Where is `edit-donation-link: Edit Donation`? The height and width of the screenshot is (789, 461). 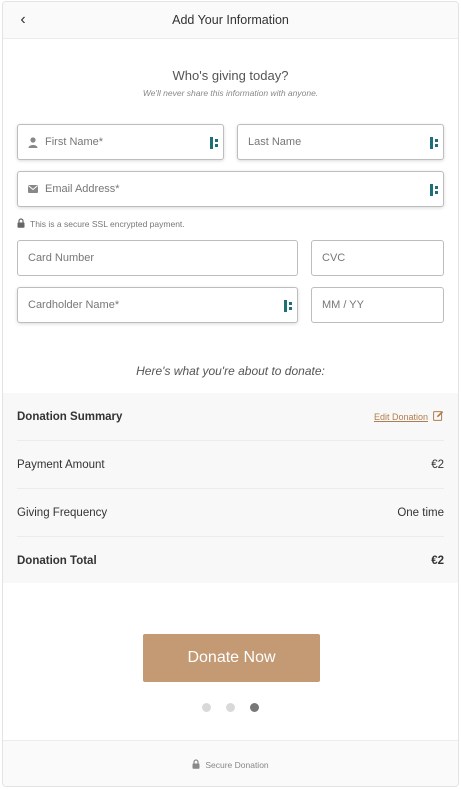
edit-donation-link: Edit Donation is located at coordinates (409, 417).